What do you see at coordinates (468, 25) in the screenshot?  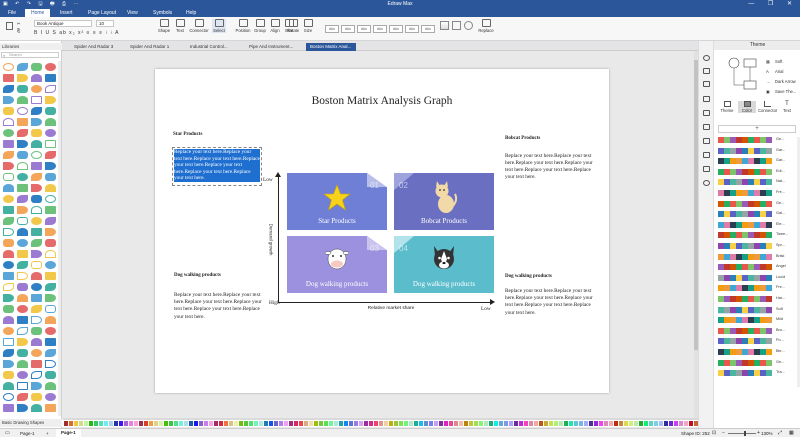 I see `shadow-icon` at bounding box center [468, 25].